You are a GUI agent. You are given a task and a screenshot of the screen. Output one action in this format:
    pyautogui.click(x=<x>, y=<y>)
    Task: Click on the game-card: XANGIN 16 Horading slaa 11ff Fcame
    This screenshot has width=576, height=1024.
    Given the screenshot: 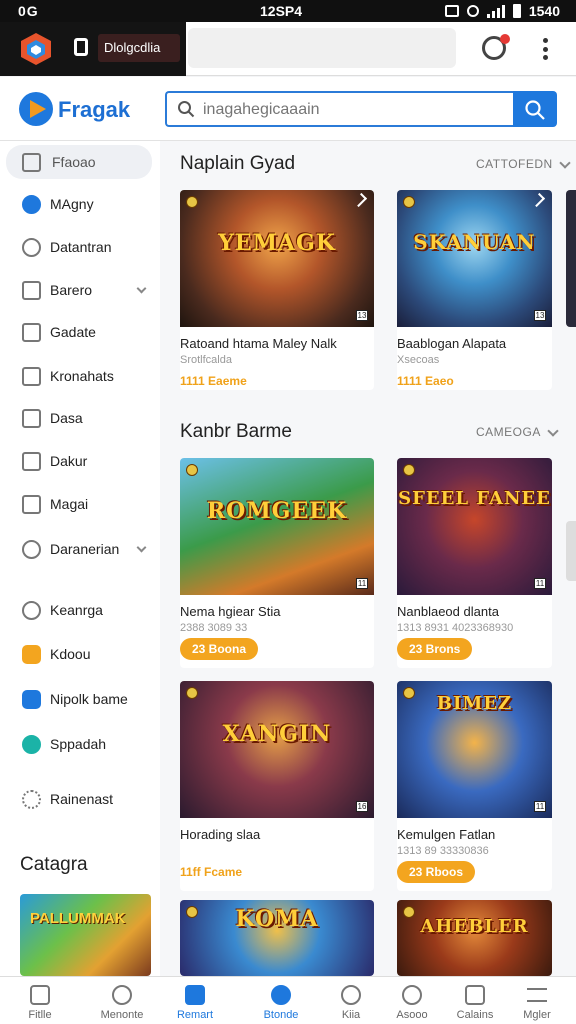 What is the action you would take?
    pyautogui.click(x=277, y=786)
    